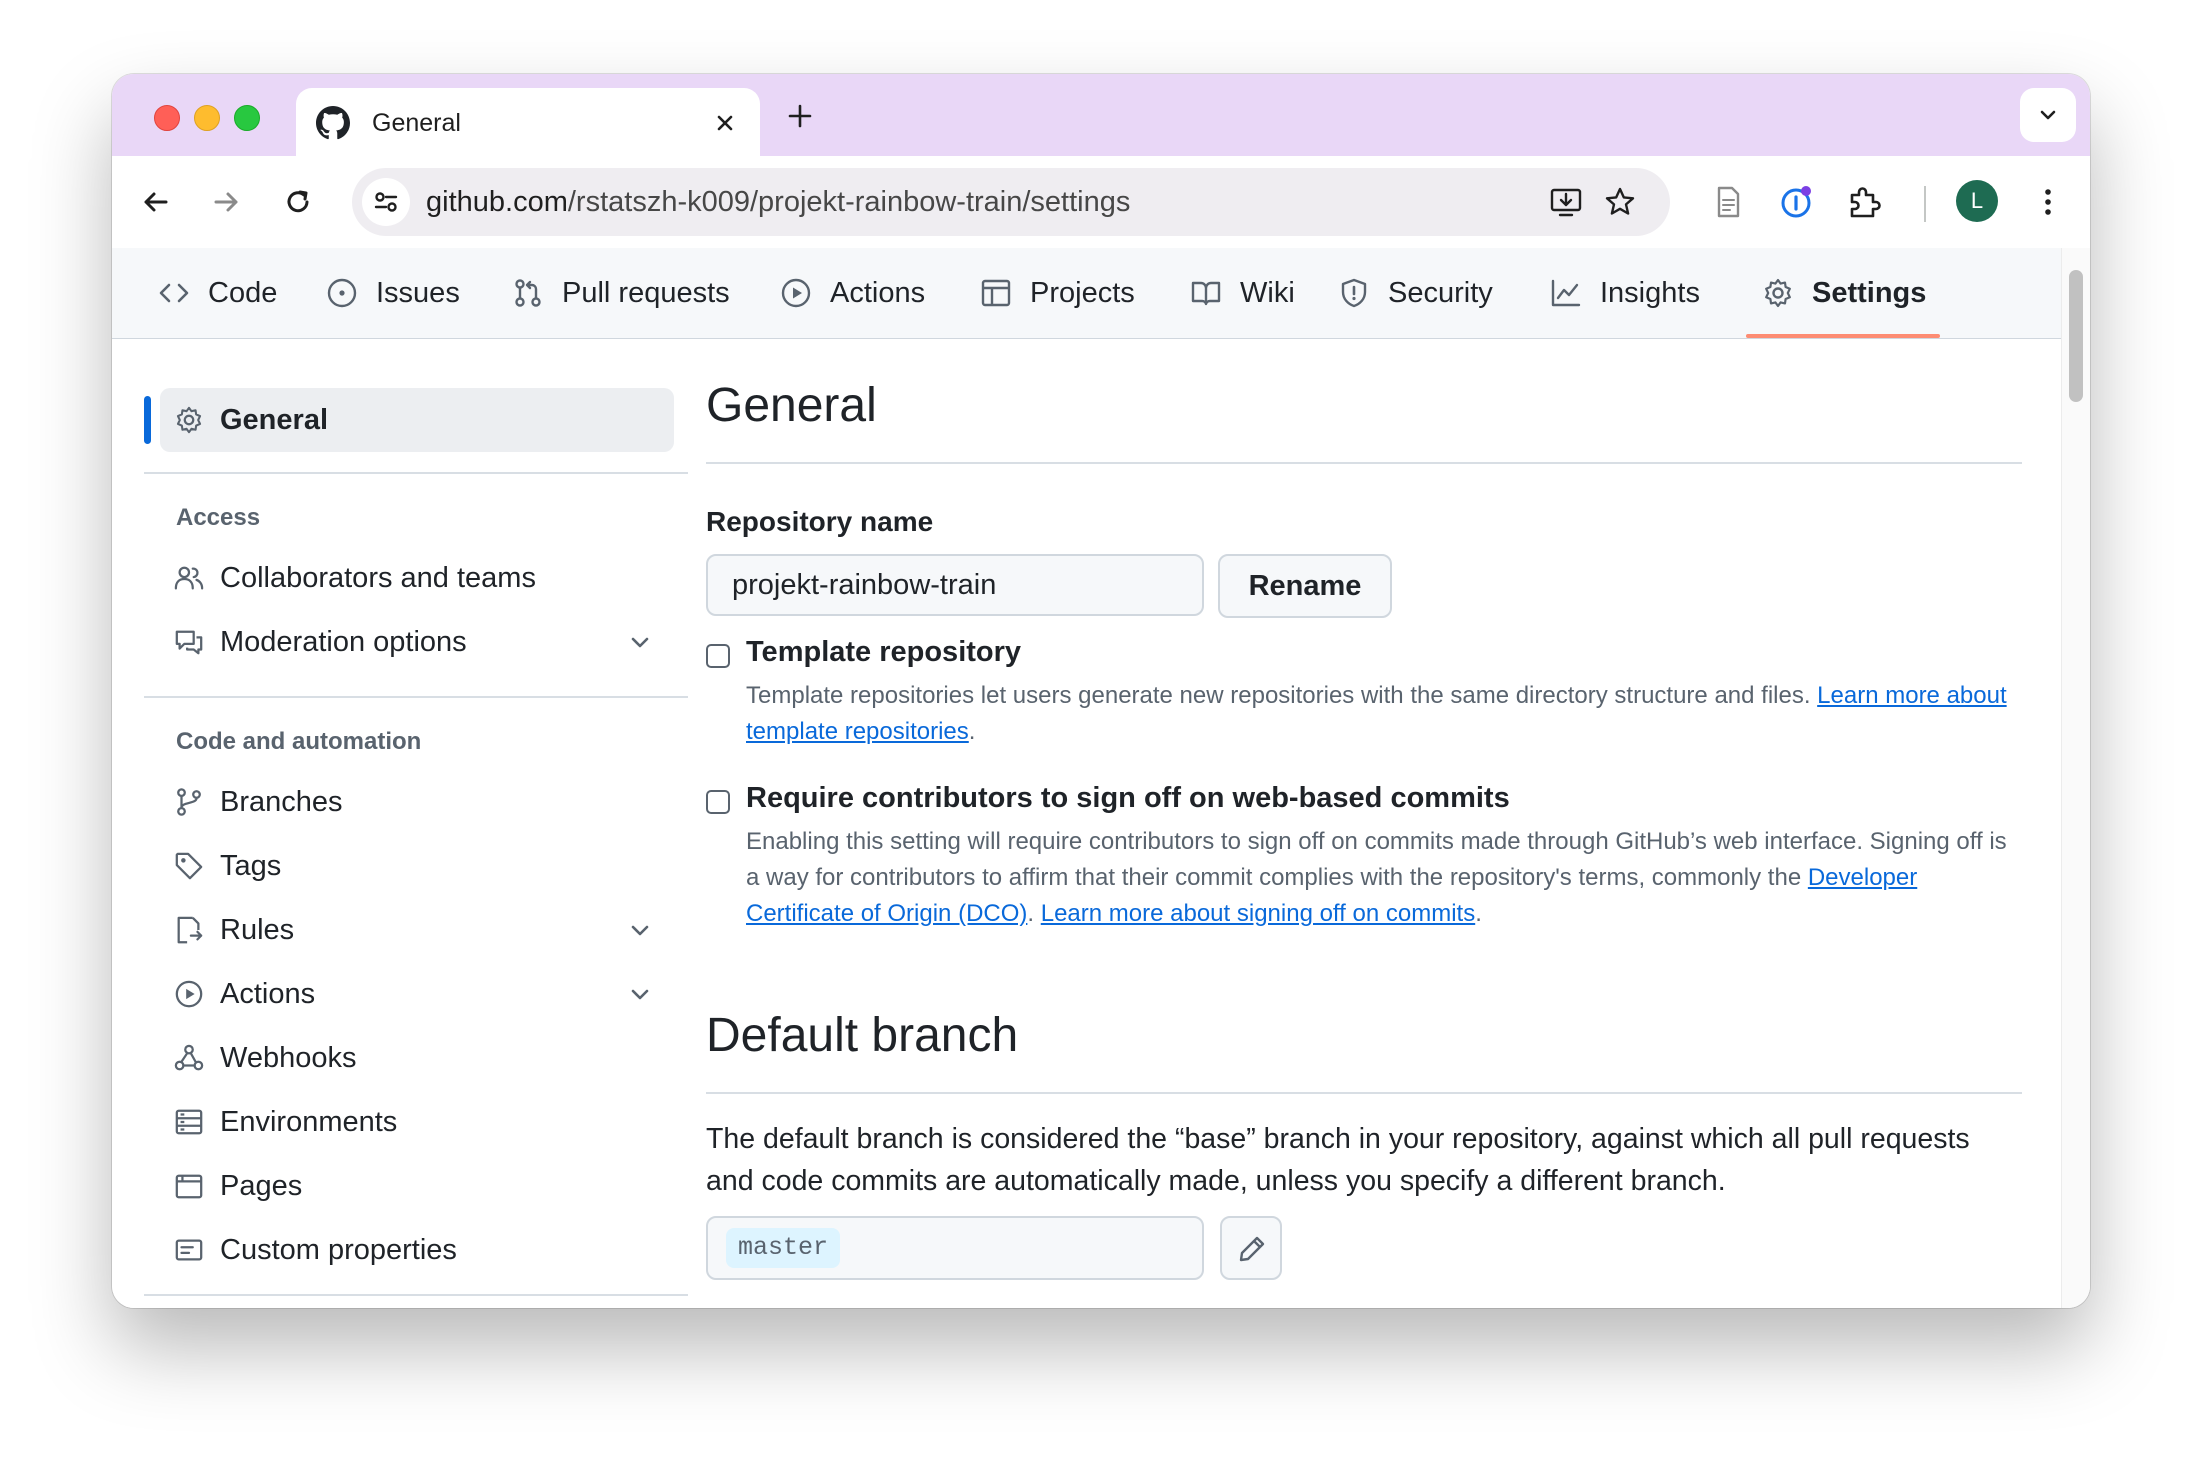  What do you see at coordinates (884, 652) in the screenshot?
I see `template-repository-title: Template repository` at bounding box center [884, 652].